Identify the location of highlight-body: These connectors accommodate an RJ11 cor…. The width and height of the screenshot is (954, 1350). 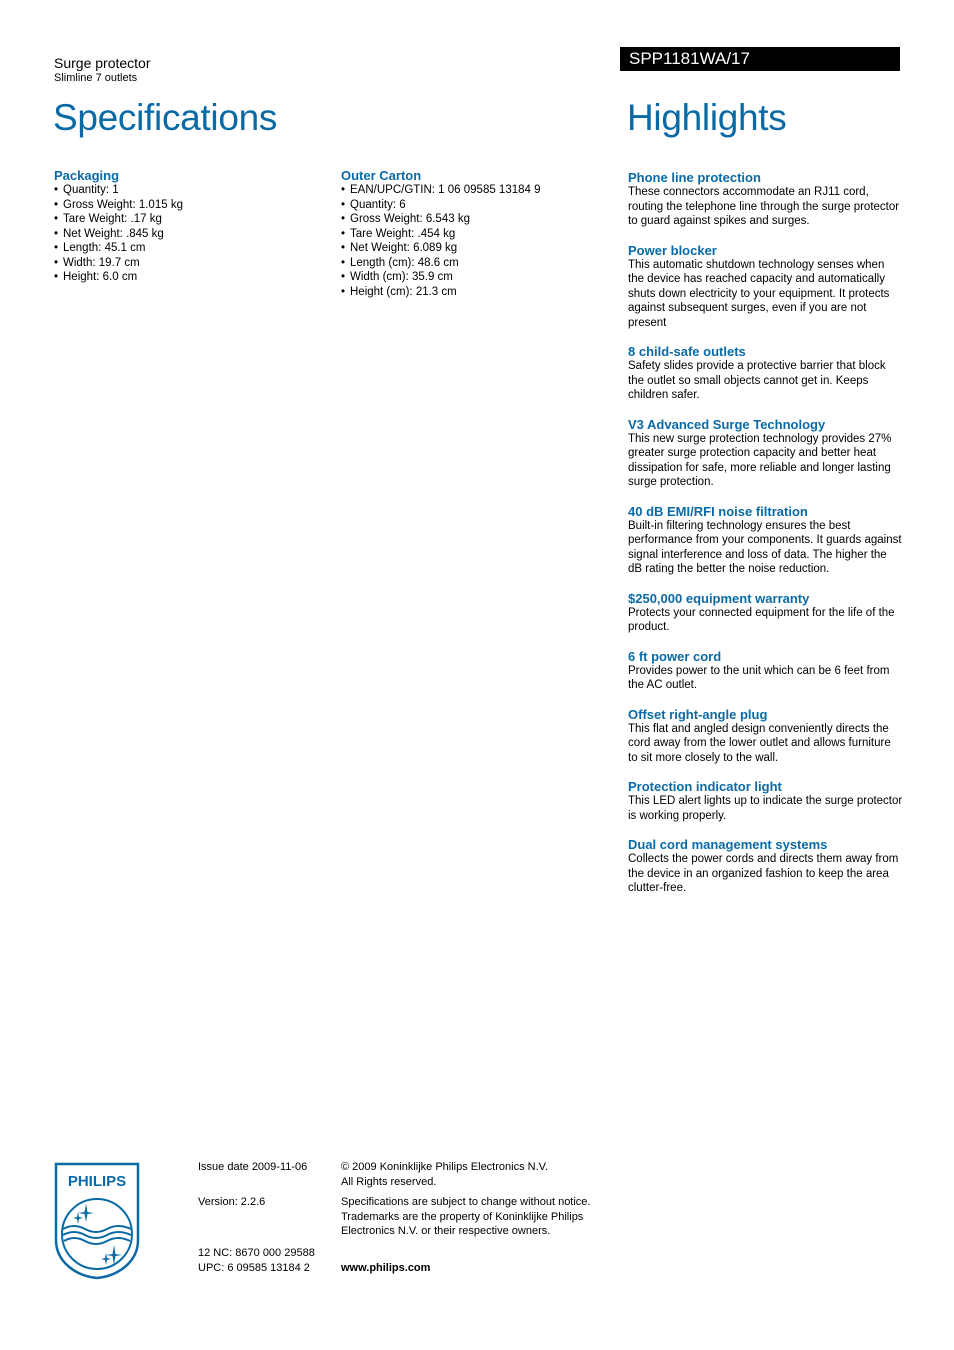
(764, 206).